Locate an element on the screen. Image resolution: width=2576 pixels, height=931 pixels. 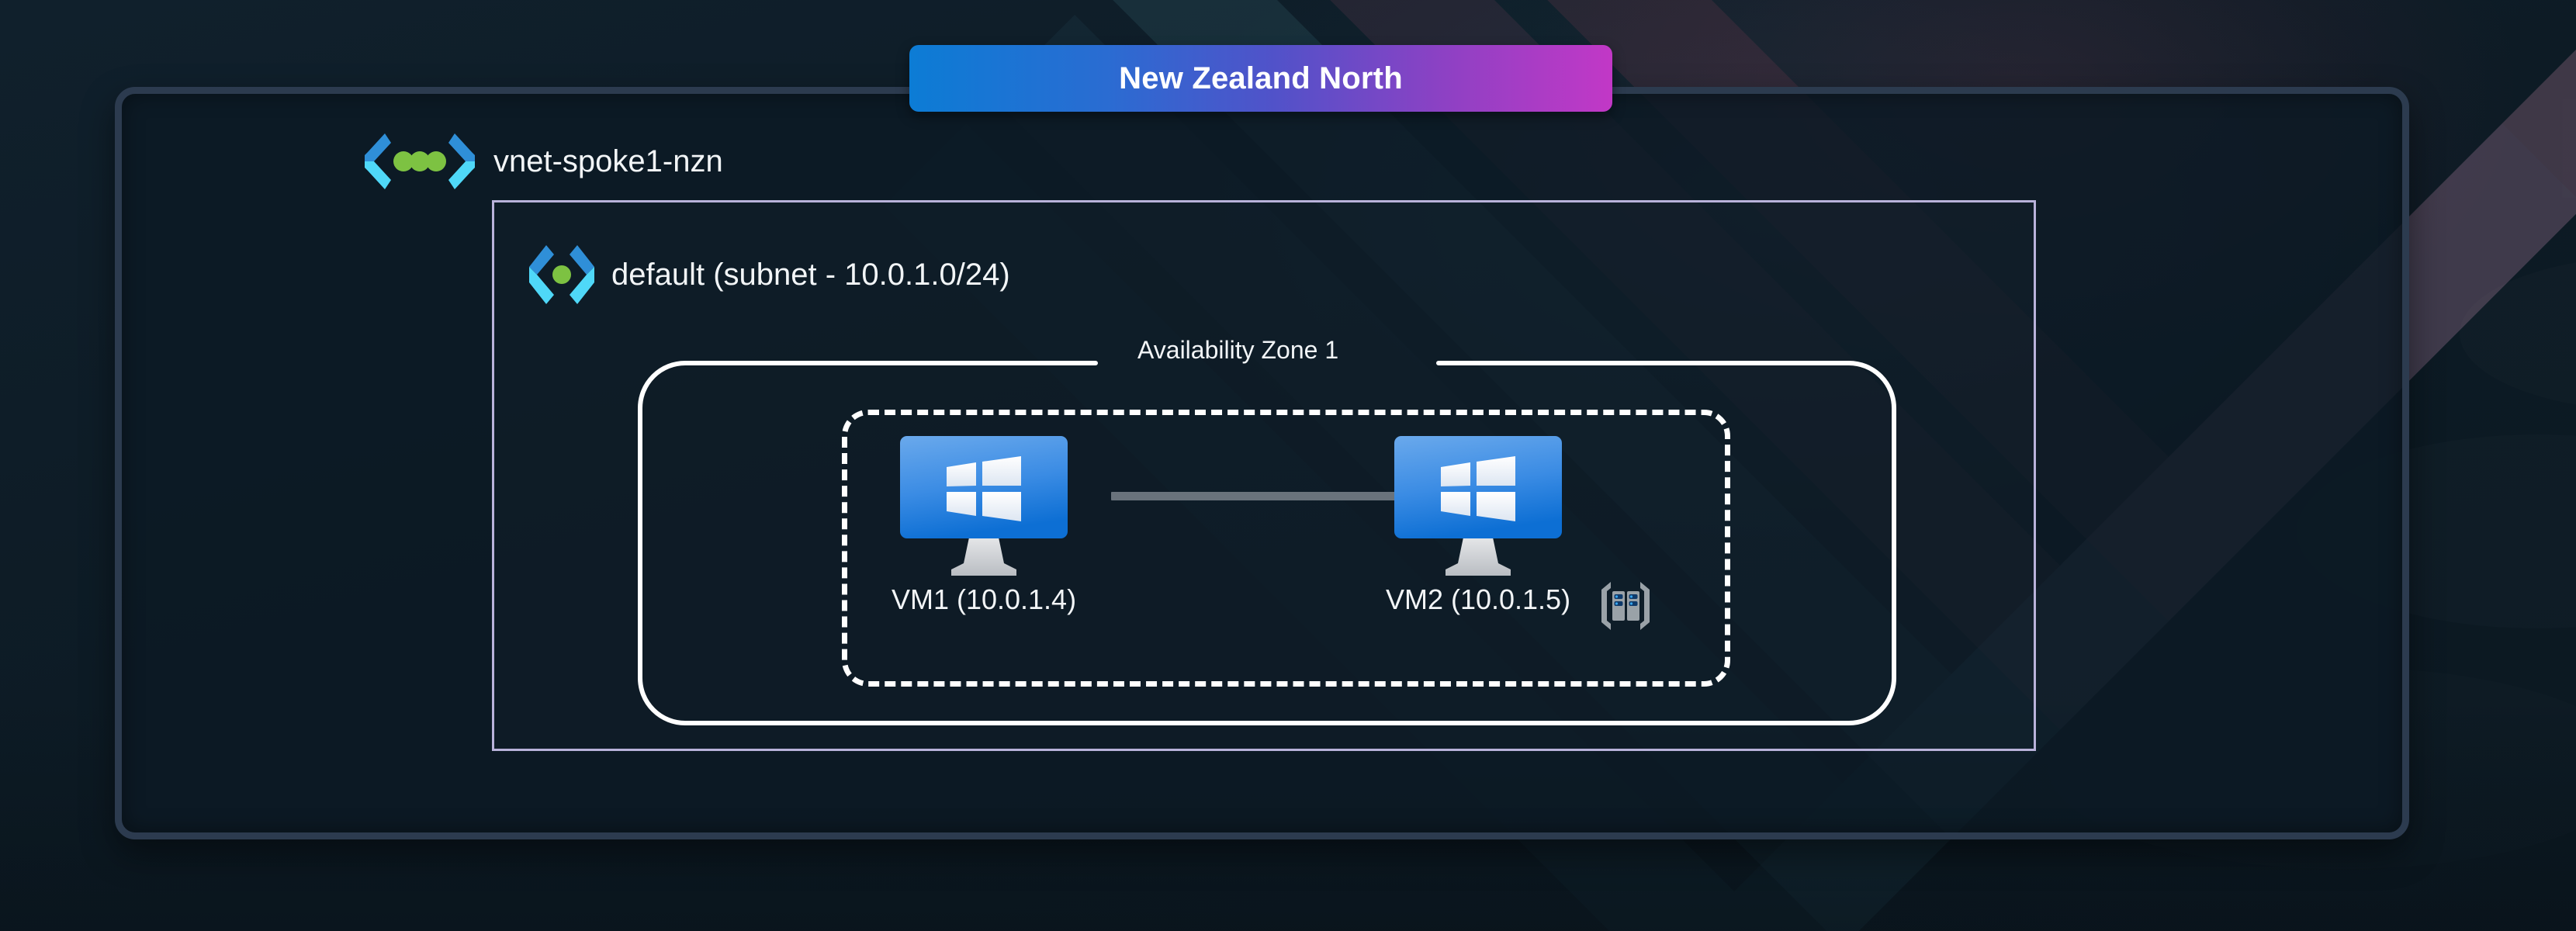
subnet-icon is located at coordinates (562, 274).